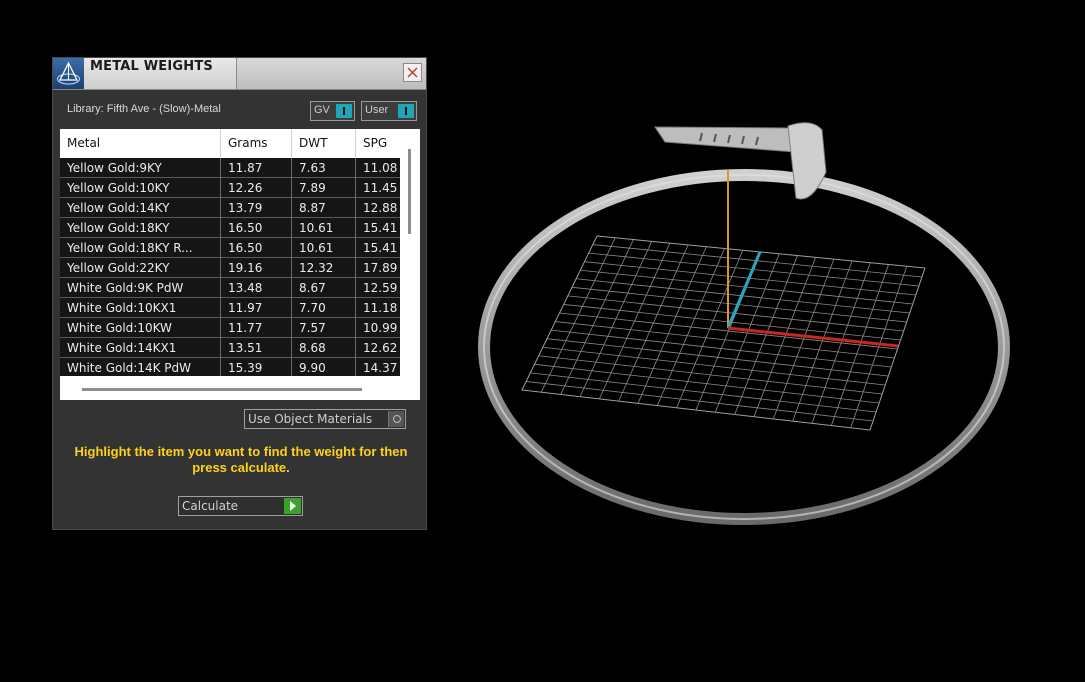 The image size is (1085, 682). I want to click on column-header-grams: Grams, so click(256, 143).